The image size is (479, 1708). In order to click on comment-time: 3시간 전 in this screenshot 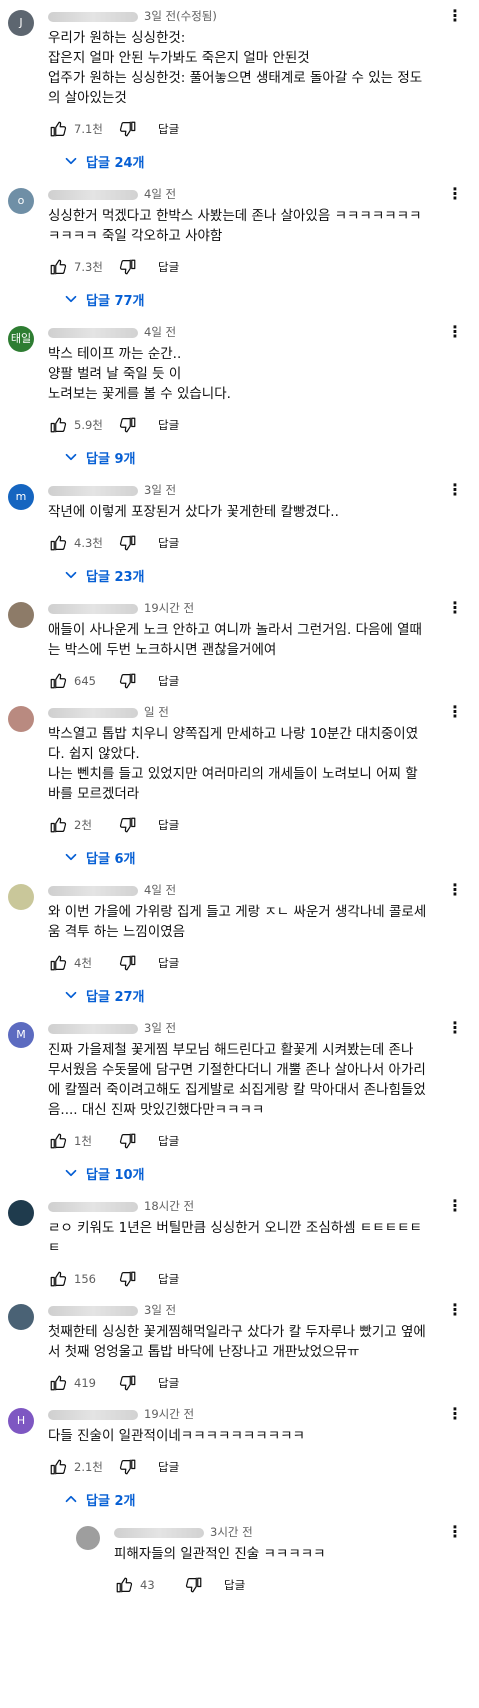, I will do `click(231, 1532)`.